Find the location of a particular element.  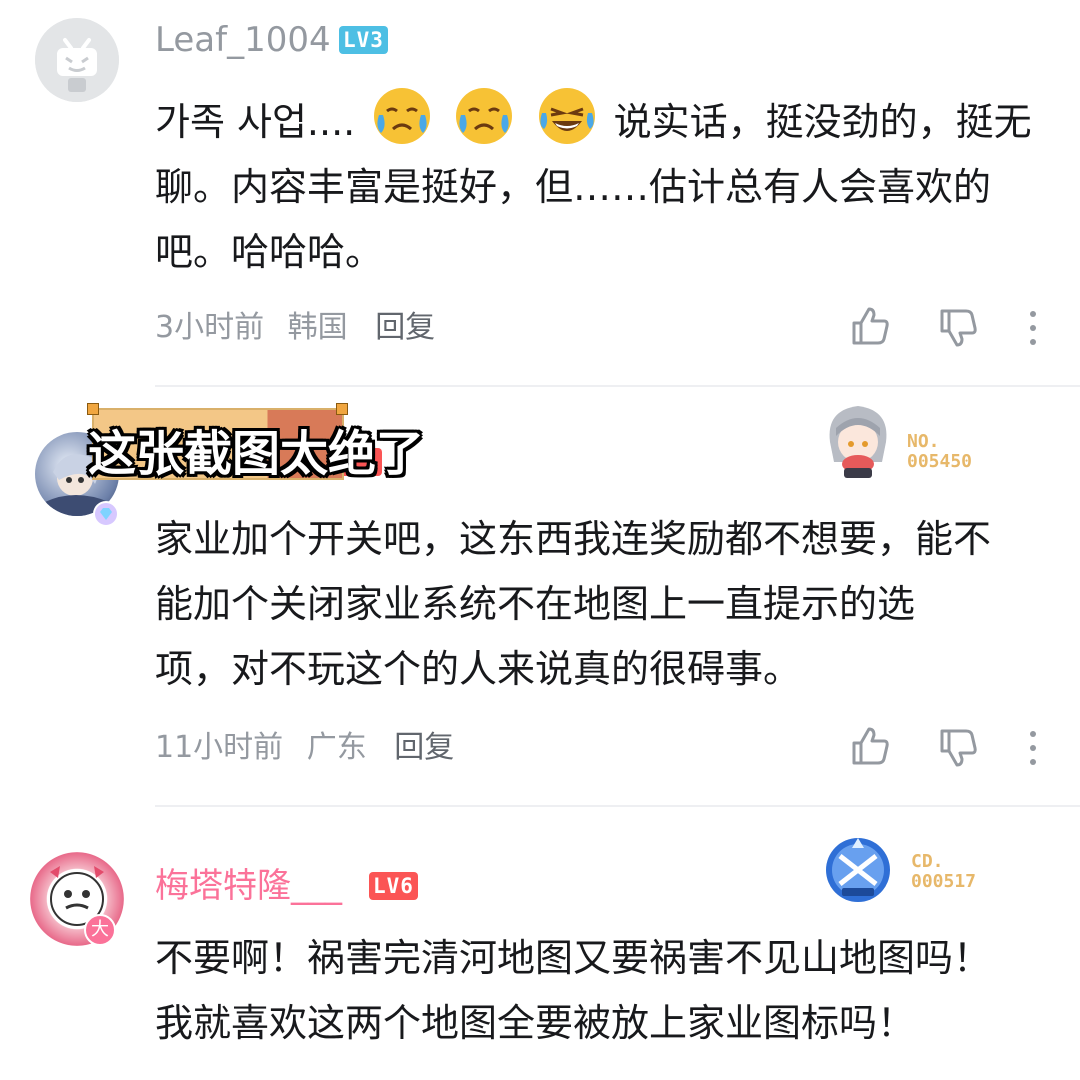

vip-badge-icon is located at coordinates (106, 514).